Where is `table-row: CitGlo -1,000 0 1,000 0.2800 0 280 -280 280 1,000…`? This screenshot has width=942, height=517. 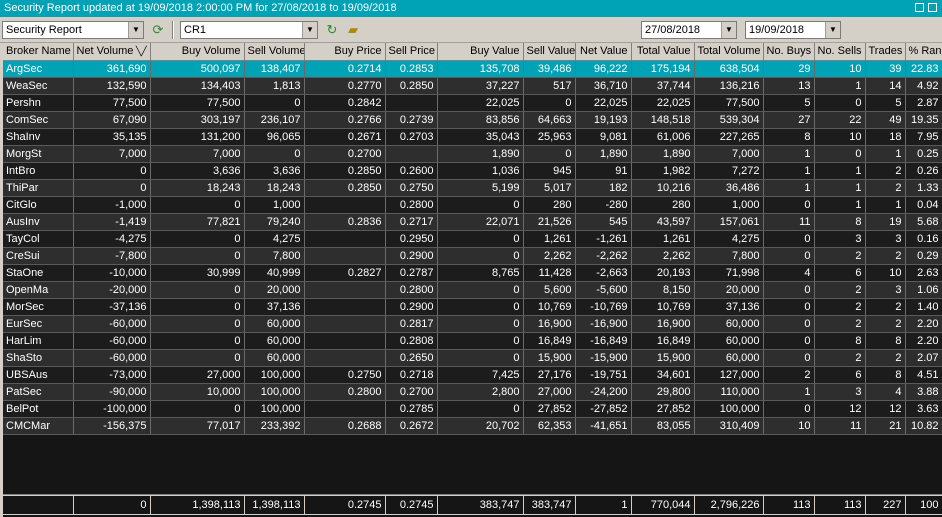 table-row: CitGlo -1,000 0 1,000 0.2800 0 280 -280 280 1,000… is located at coordinates (472, 205).